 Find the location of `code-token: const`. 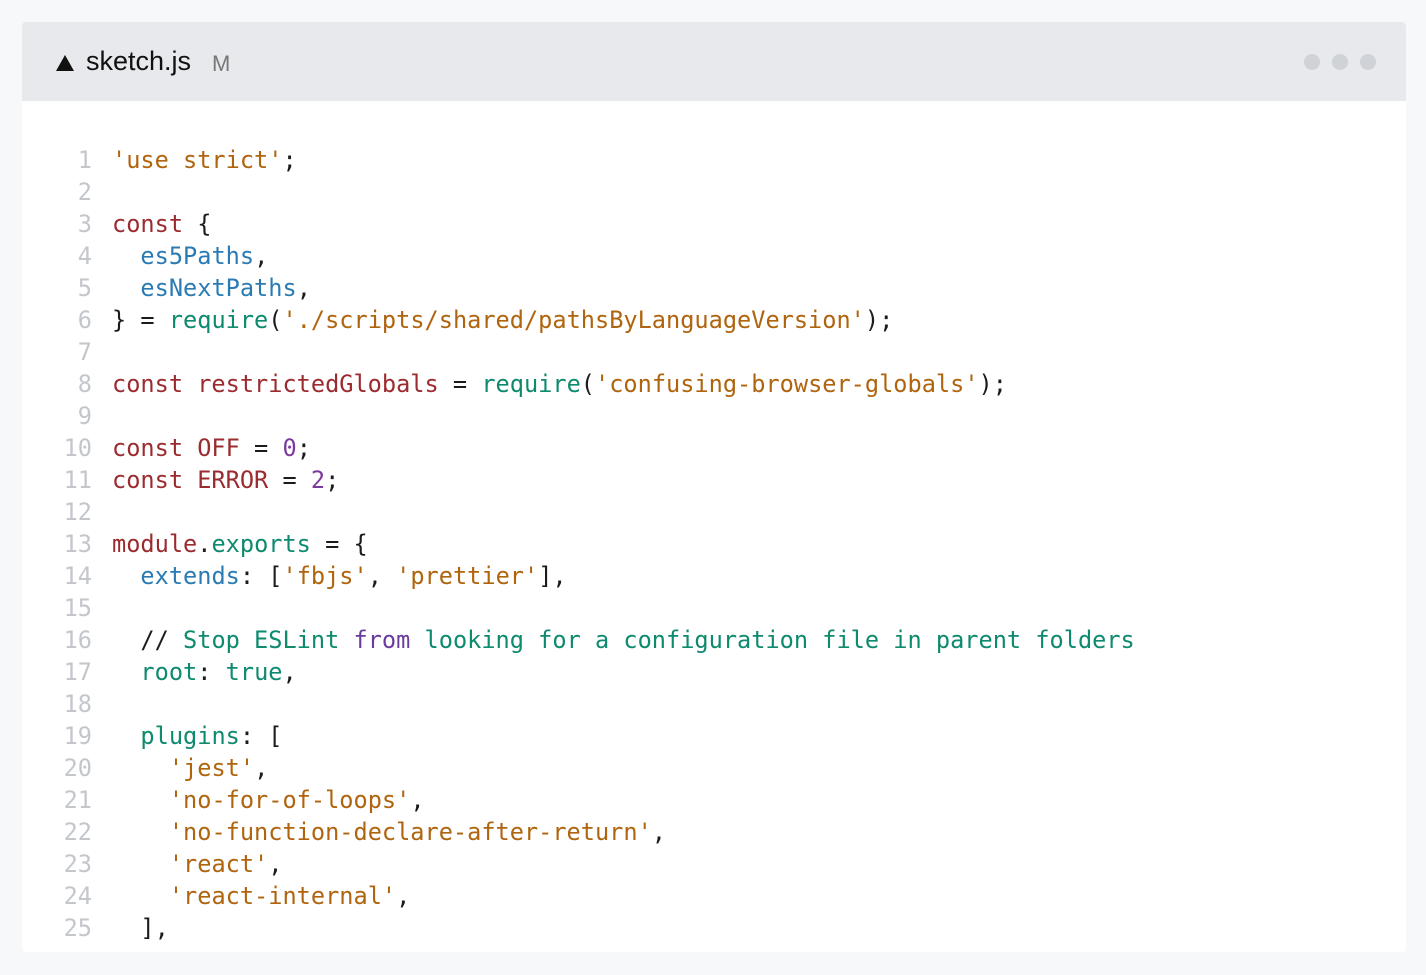

code-token: const is located at coordinates (148, 224).